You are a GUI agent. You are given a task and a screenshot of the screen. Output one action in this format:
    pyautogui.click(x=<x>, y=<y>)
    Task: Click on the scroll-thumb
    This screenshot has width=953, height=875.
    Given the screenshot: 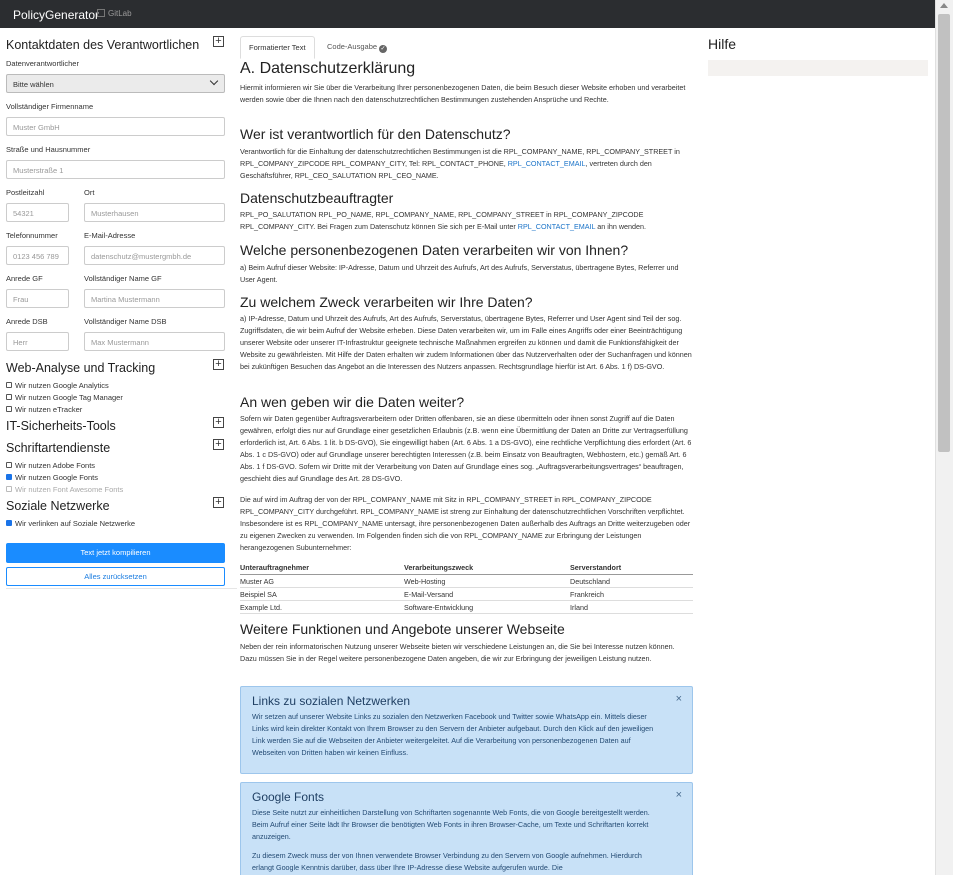 What is the action you would take?
    pyautogui.click(x=944, y=233)
    